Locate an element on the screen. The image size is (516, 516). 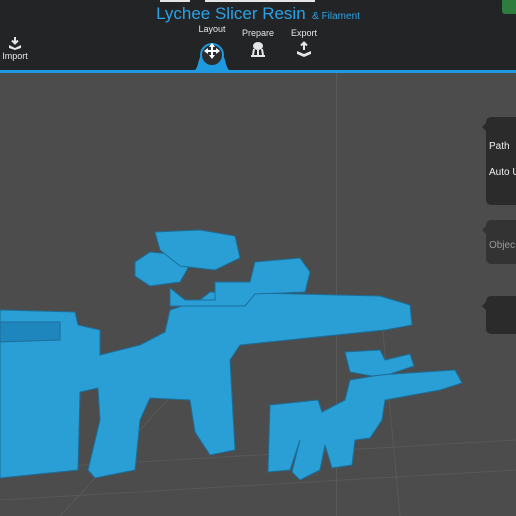
tab-layout: Layout is located at coordinates (212, 44).